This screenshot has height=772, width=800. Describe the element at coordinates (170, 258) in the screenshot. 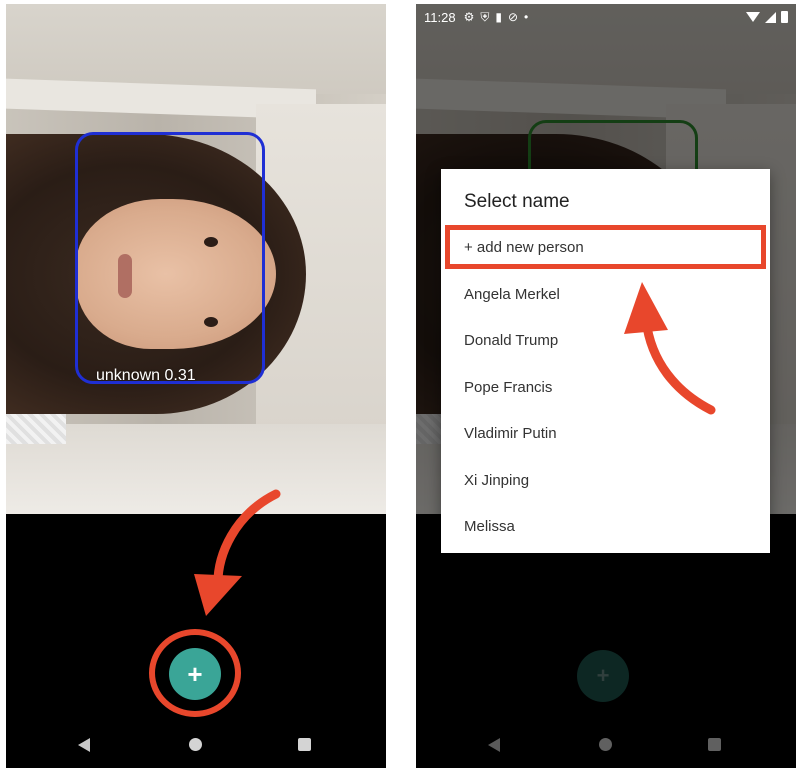

I see `face-detection-box` at that location.